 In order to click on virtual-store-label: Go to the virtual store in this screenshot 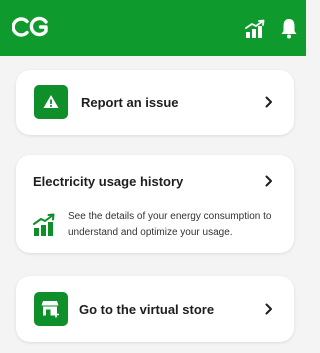, I will do `click(147, 309)`.